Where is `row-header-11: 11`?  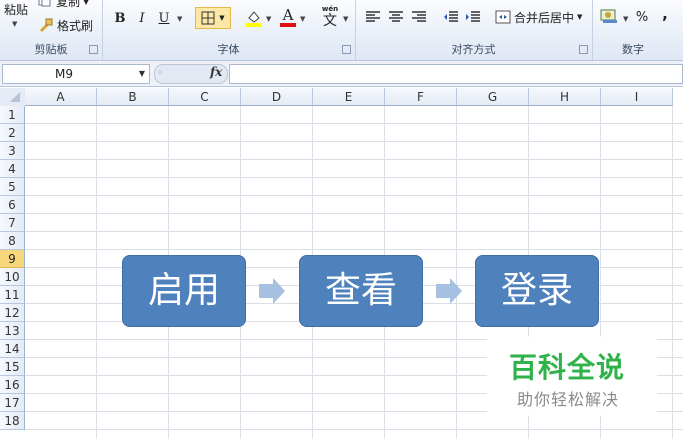
row-header-11: 11 is located at coordinates (12, 295).